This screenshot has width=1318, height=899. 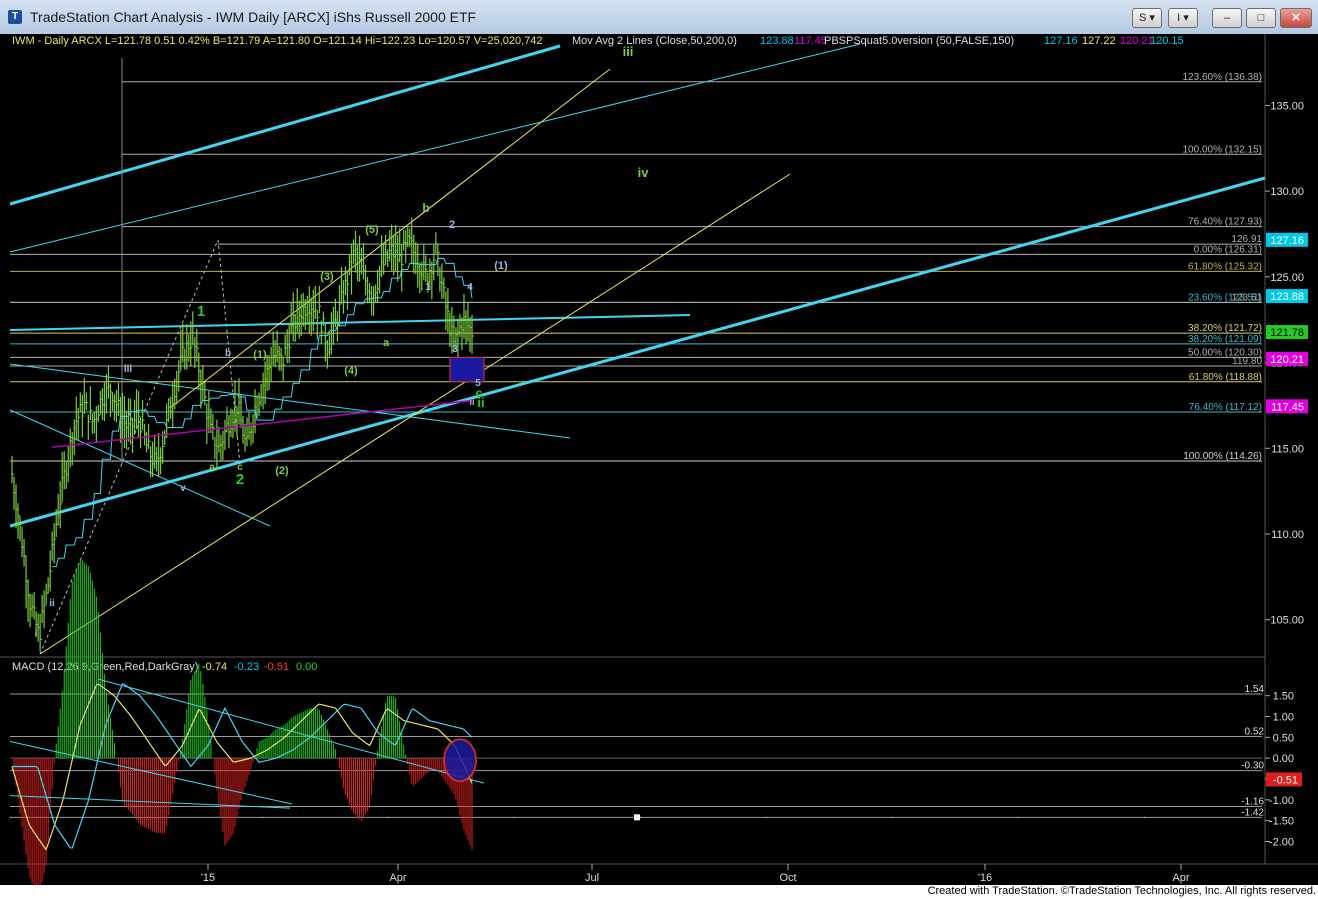 What do you see at coordinates (1287, 278) in the screenshot?
I see `price-tick-label: 125.00` at bounding box center [1287, 278].